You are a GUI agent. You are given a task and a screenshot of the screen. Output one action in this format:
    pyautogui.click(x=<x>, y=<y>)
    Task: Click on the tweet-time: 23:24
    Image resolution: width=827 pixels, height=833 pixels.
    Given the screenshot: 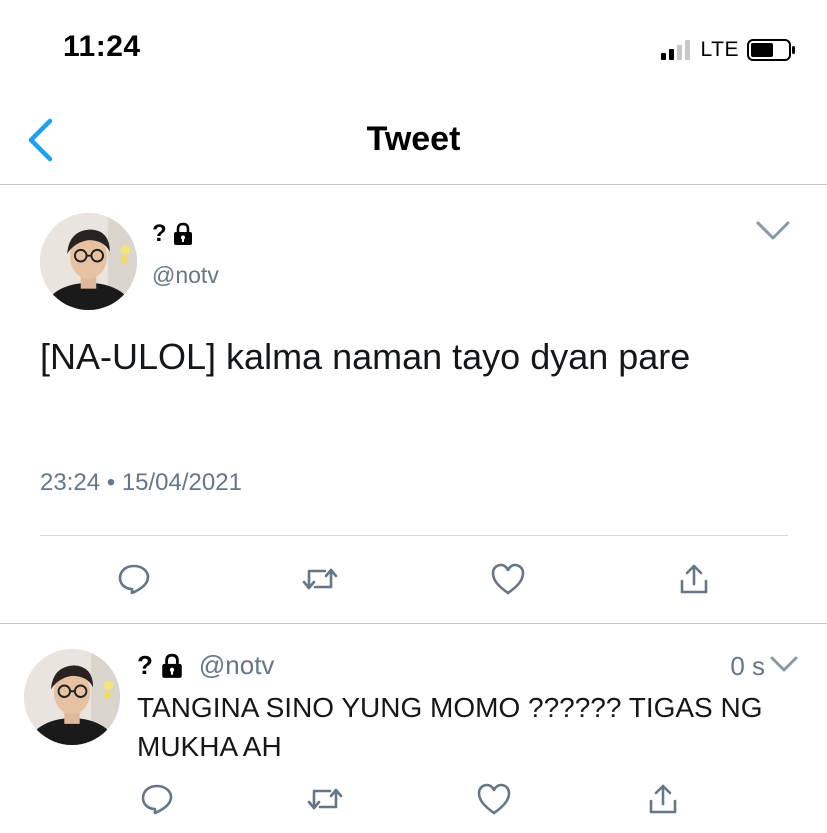 What is the action you would take?
    pyautogui.click(x=70, y=482)
    